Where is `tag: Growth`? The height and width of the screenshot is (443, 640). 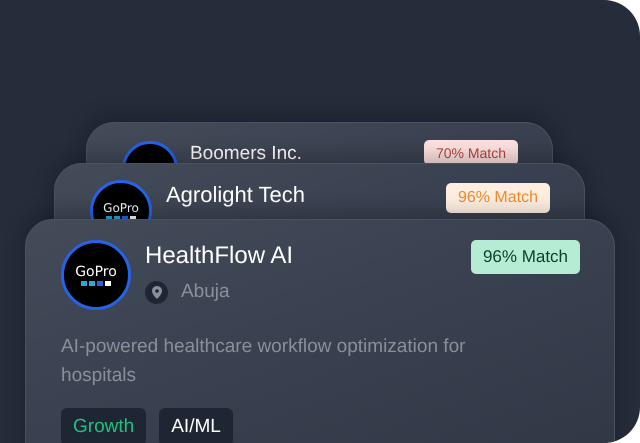
tag: Growth is located at coordinates (103, 425).